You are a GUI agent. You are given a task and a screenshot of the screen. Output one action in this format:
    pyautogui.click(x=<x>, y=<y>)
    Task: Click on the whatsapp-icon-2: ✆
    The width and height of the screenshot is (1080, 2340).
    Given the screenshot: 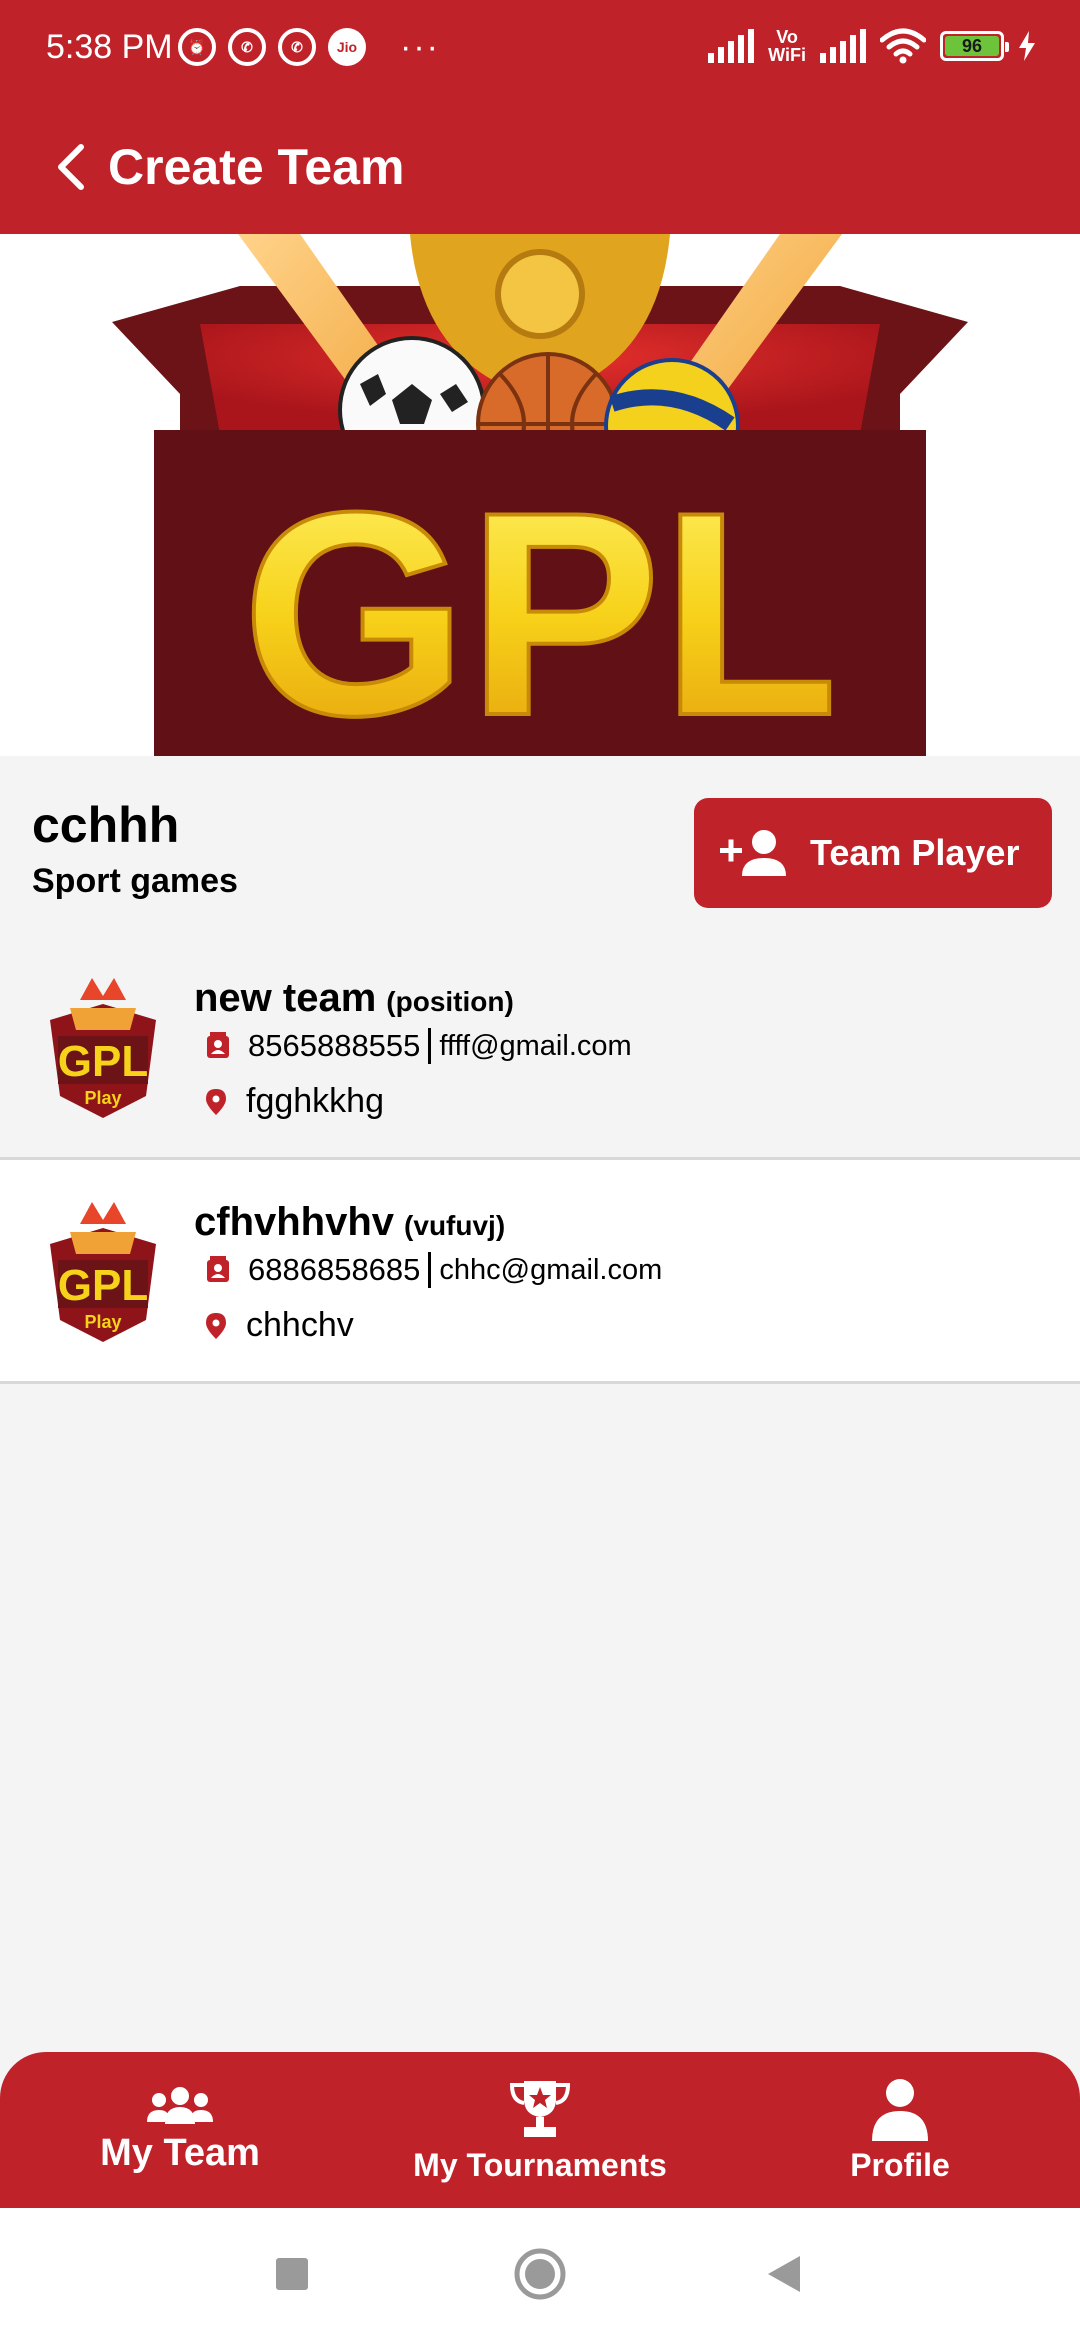 What is the action you would take?
    pyautogui.click(x=297, y=47)
    